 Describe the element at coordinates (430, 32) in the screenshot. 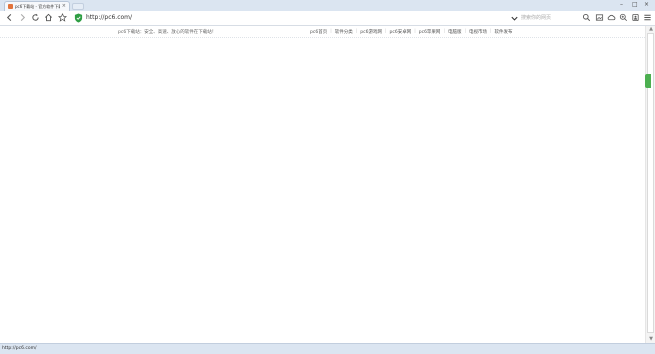

I see `nav-link-apple: pc6苹果网` at that location.